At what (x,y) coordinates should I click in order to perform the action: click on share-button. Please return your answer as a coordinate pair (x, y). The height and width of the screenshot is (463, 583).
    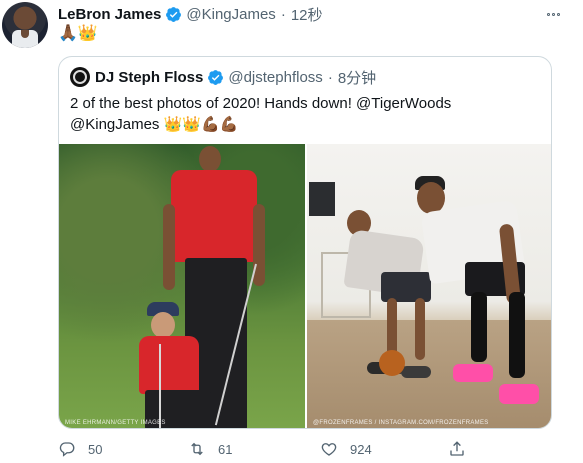
    Looking at the image, I should click on (457, 449).